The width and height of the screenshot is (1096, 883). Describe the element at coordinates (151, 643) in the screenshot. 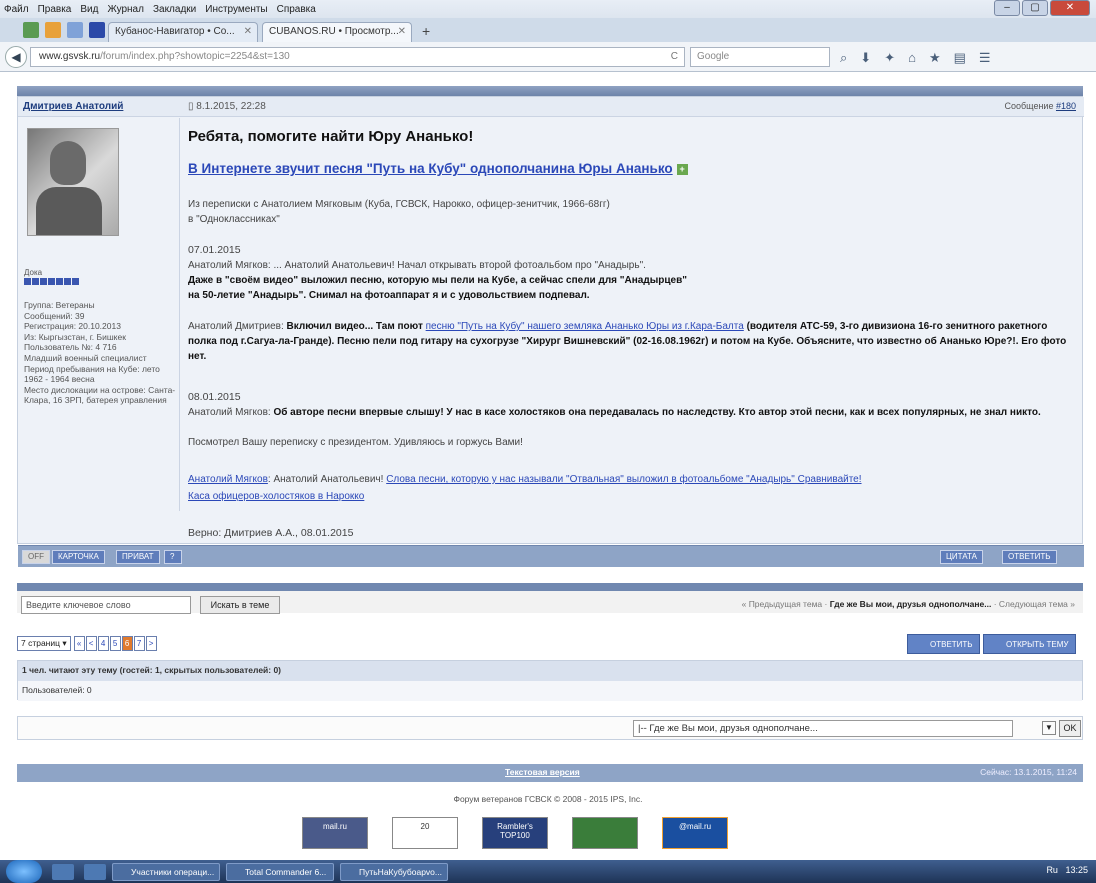

I see `page-next: >` at that location.